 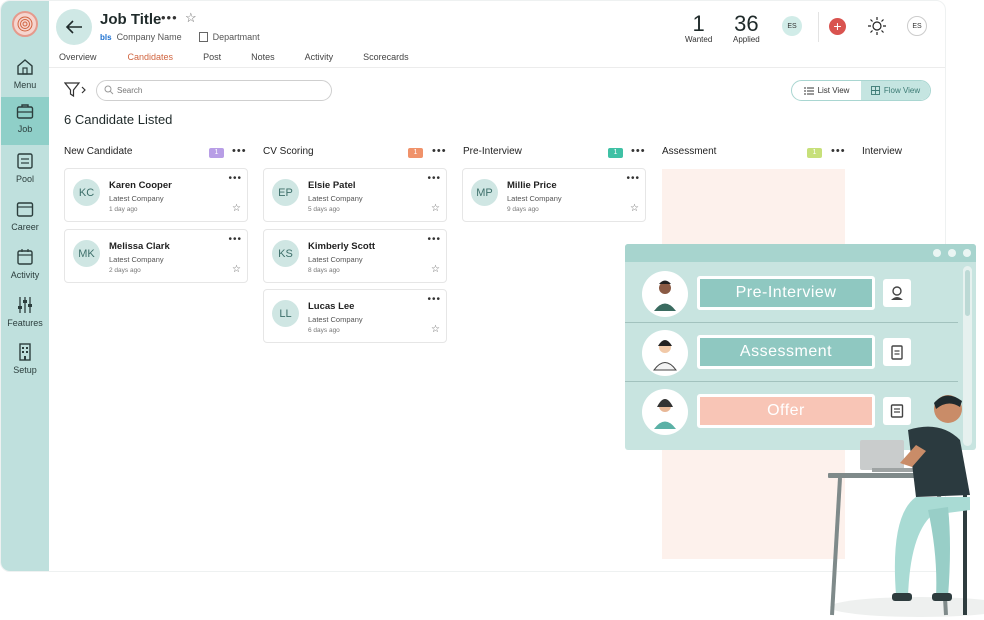 What do you see at coordinates (25, 24) in the screenshot?
I see `app-logo` at bounding box center [25, 24].